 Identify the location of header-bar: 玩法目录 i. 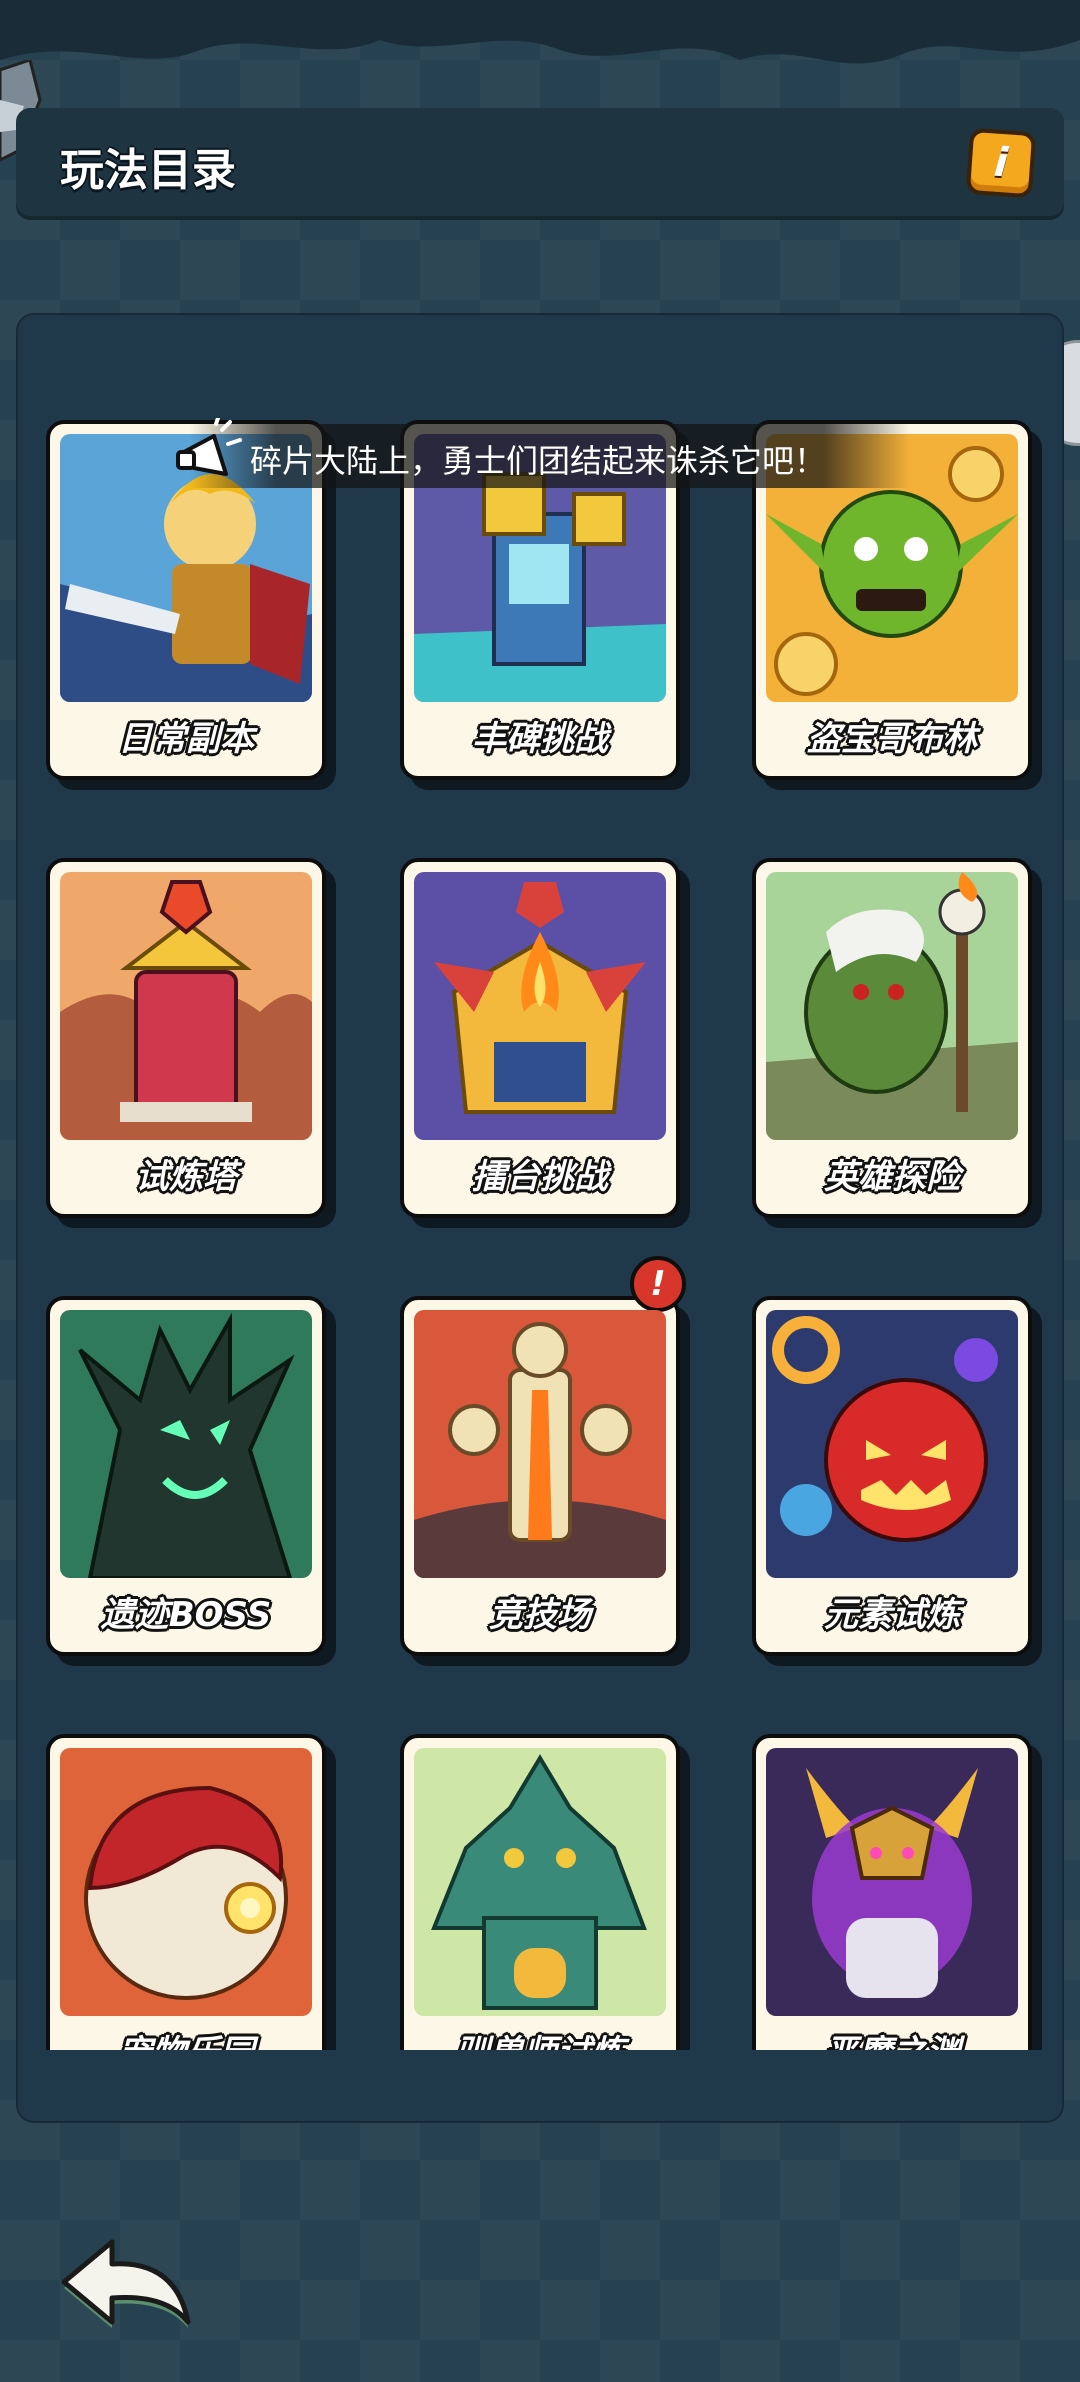
(540, 164).